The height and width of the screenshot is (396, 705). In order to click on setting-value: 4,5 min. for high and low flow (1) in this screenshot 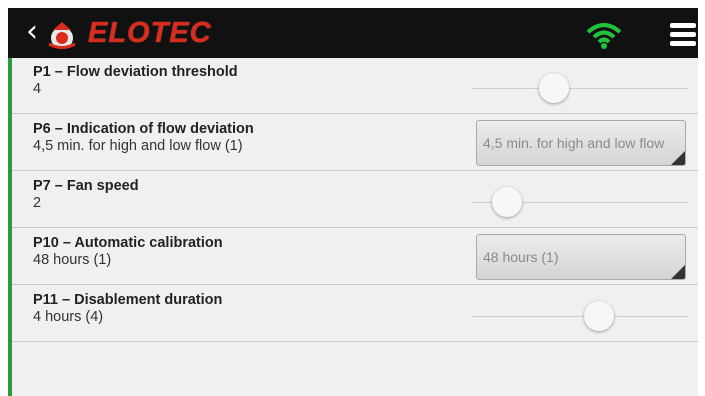, I will do `click(138, 146)`.